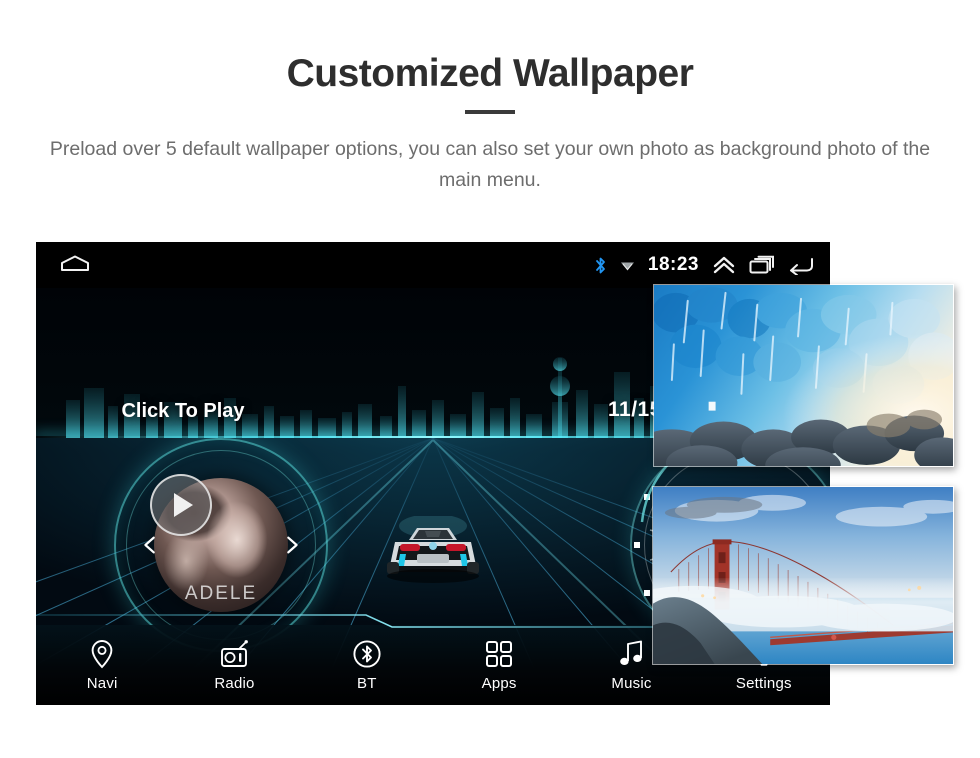  Describe the element at coordinates (801, 265) in the screenshot. I see `back-arrow-icon` at that location.